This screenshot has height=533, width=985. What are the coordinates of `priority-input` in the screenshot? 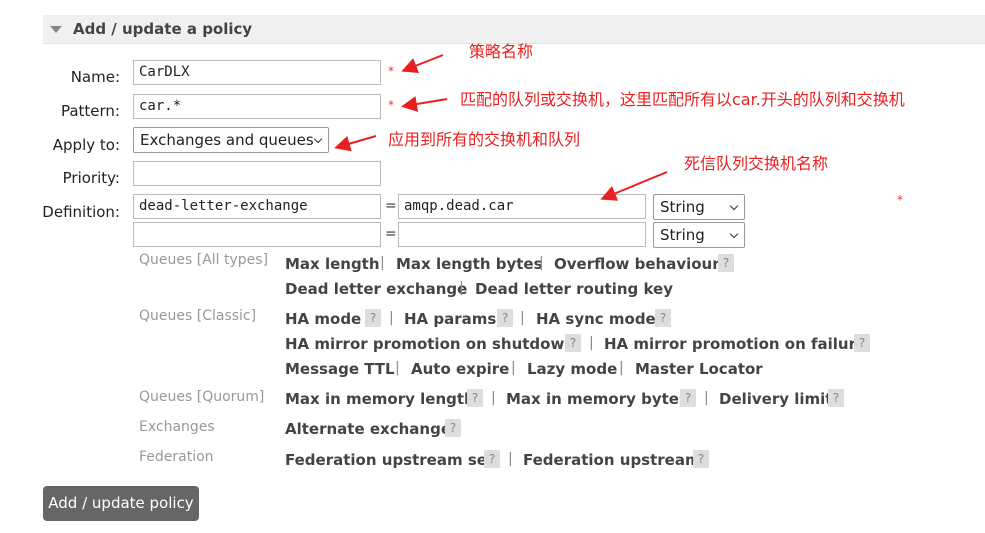 It's located at (257, 173).